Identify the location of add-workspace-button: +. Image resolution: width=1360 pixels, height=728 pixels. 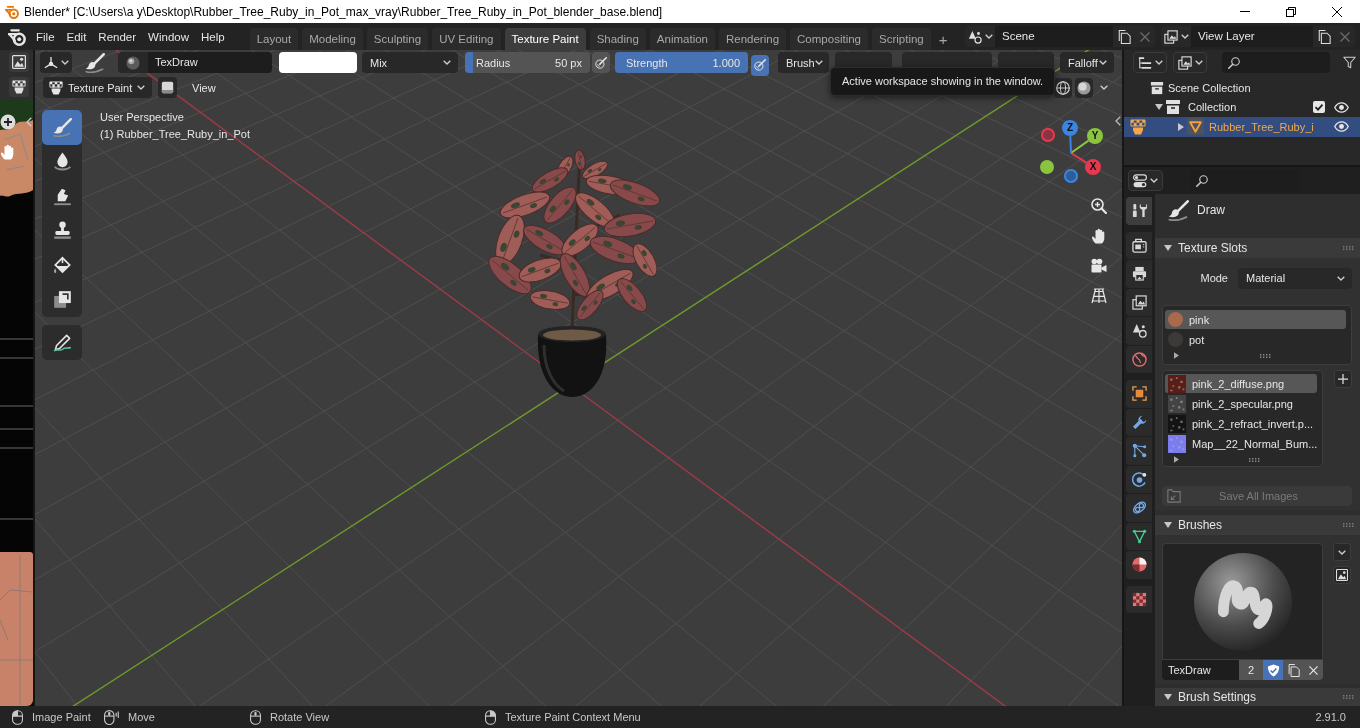
(943, 39).